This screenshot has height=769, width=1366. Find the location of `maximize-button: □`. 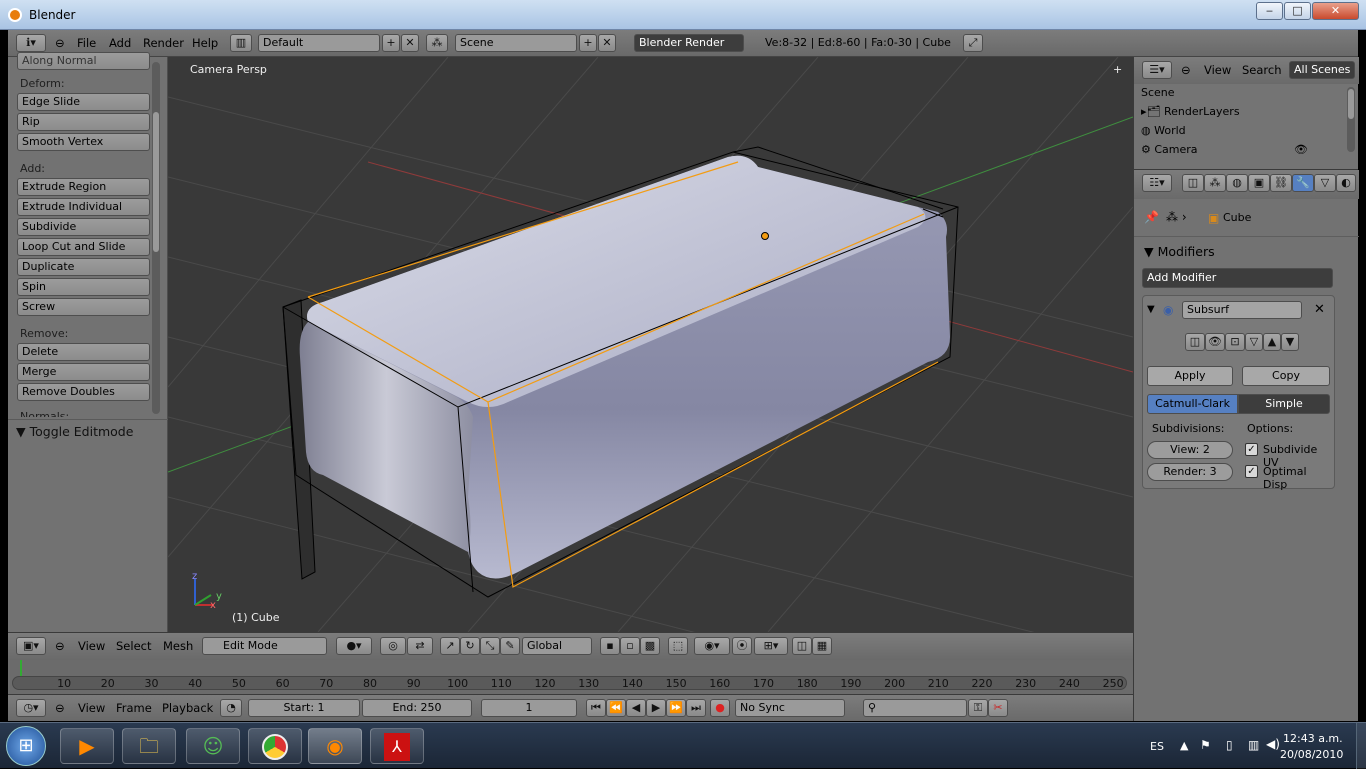

maximize-button: □ is located at coordinates (1297, 11).